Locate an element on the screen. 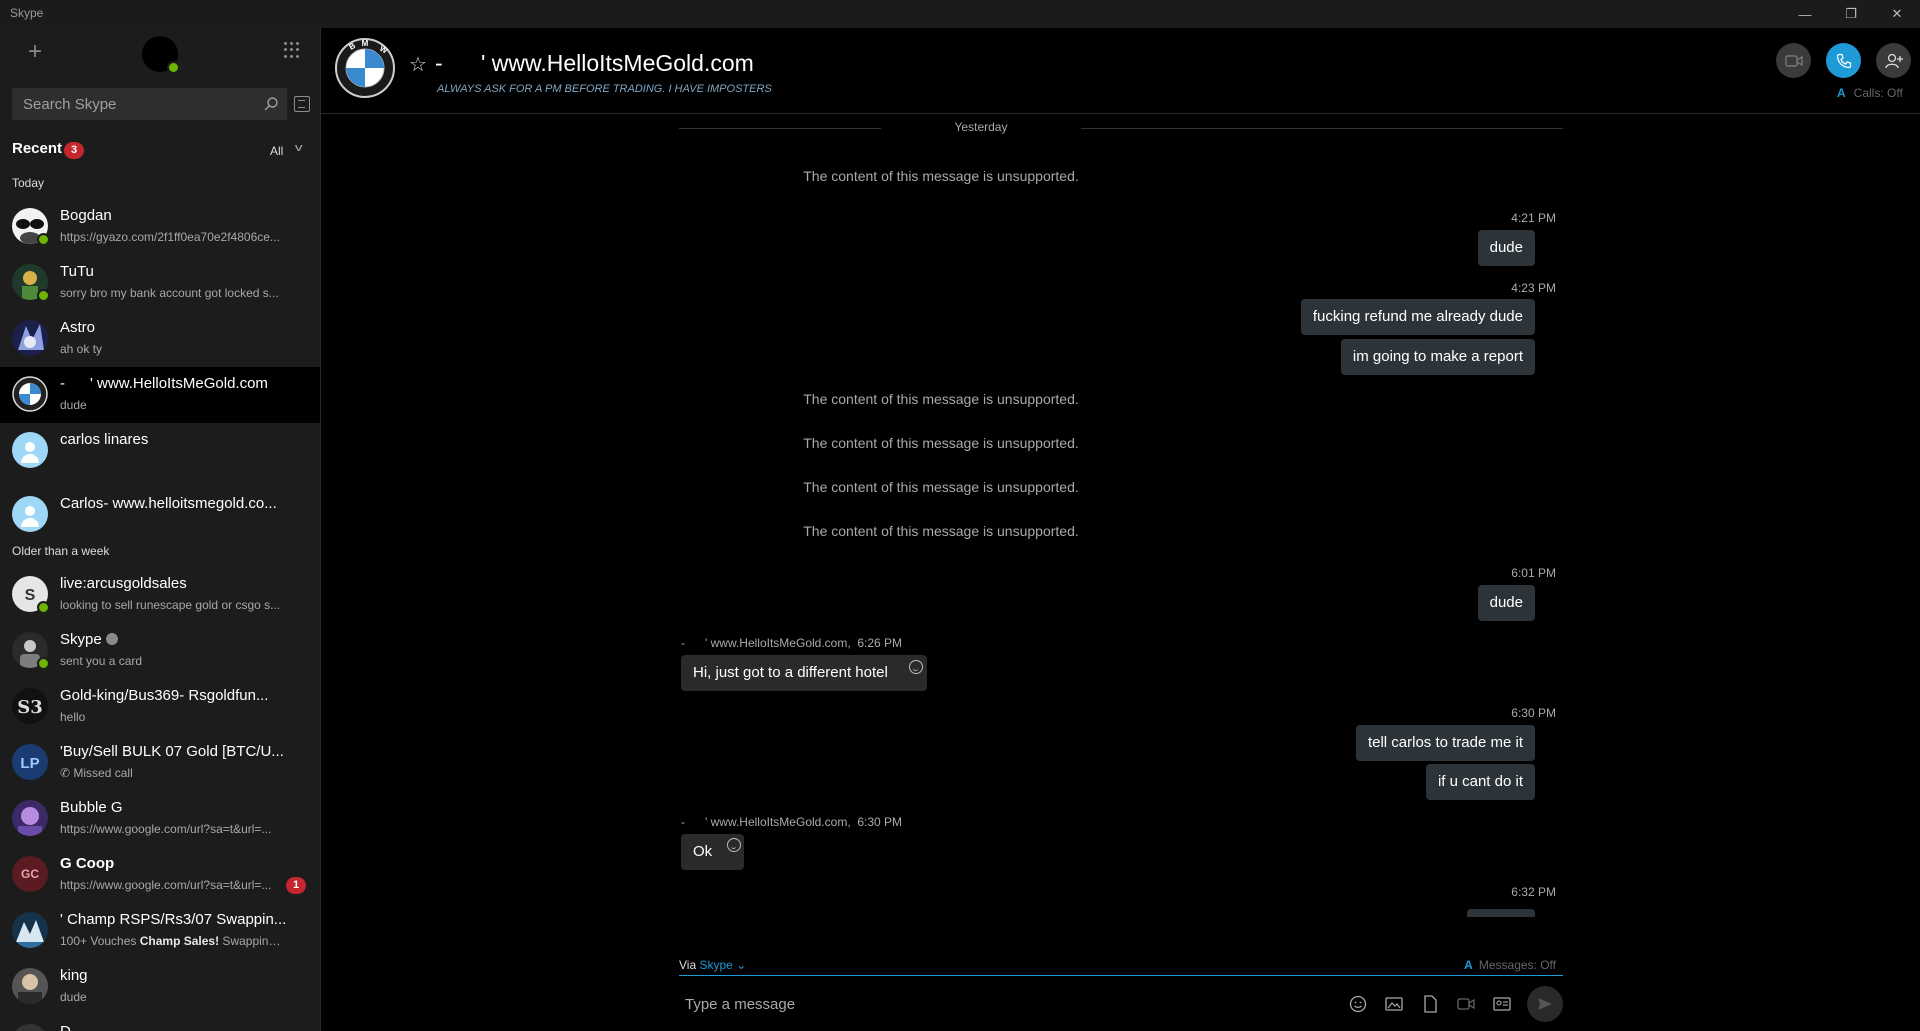 The height and width of the screenshot is (1031, 1920). send-image-button is located at coordinates (1394, 1004).